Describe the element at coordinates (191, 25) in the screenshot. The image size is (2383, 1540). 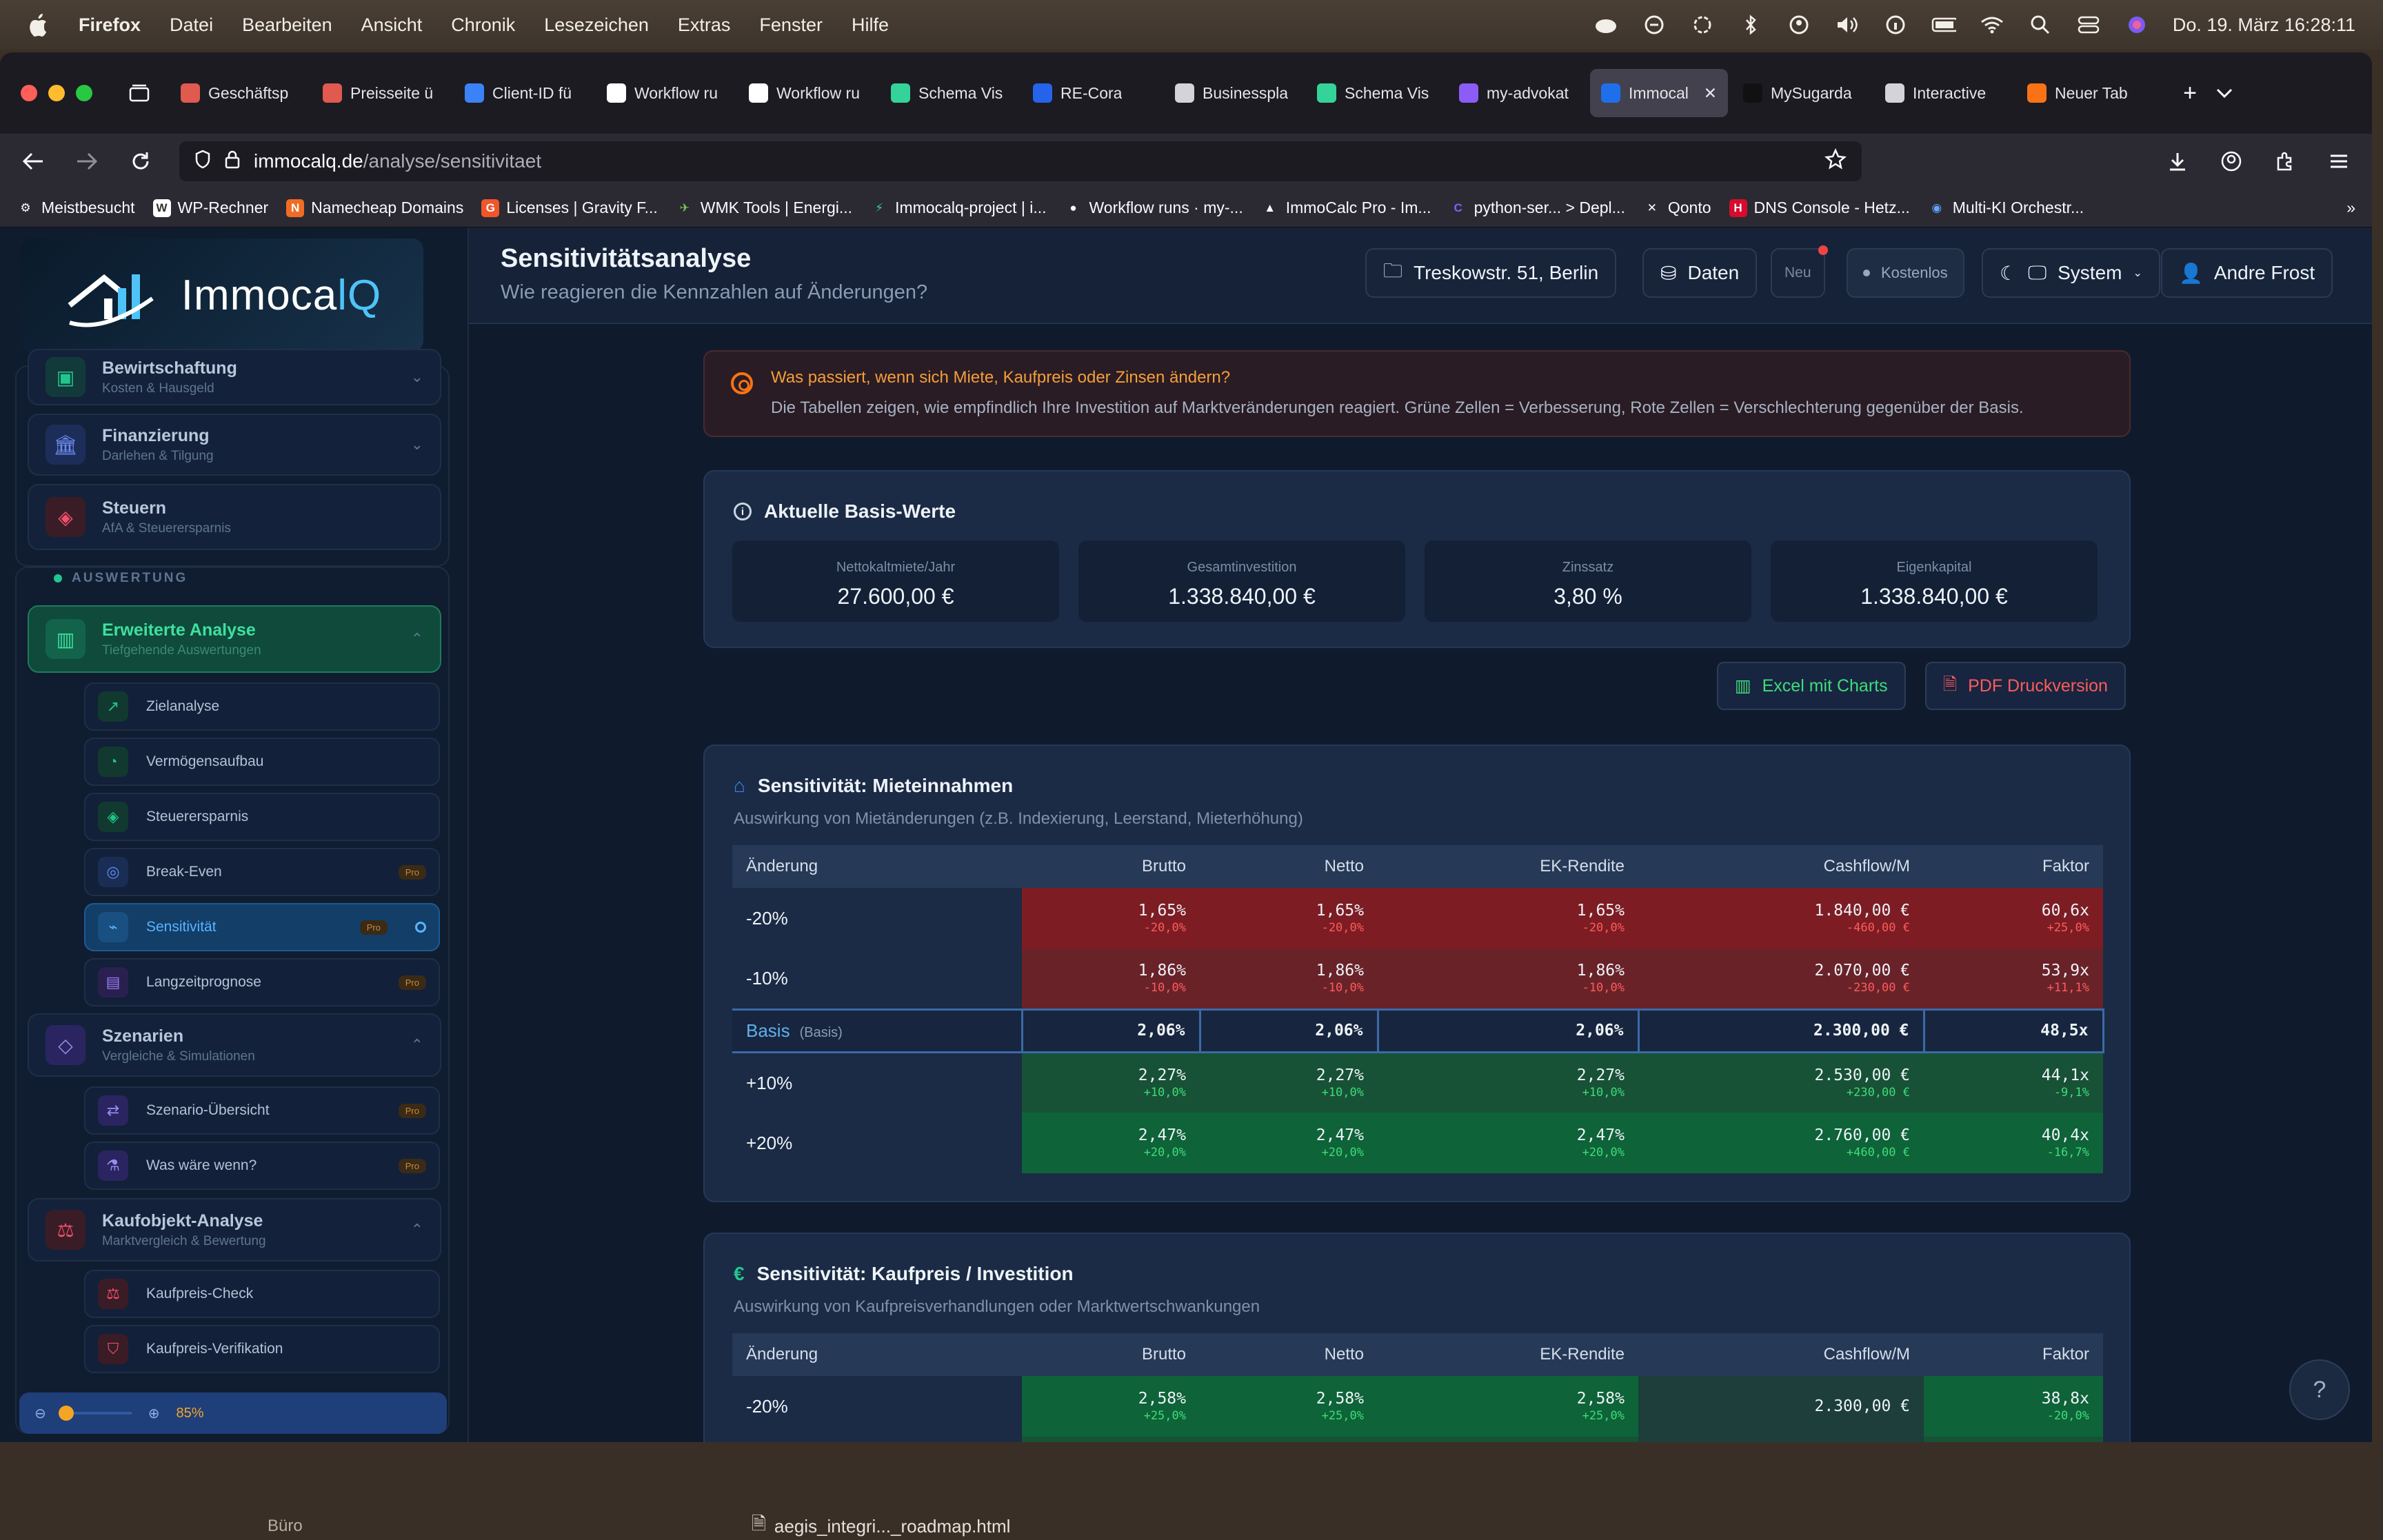
I see `menu-datei: Datei` at that location.